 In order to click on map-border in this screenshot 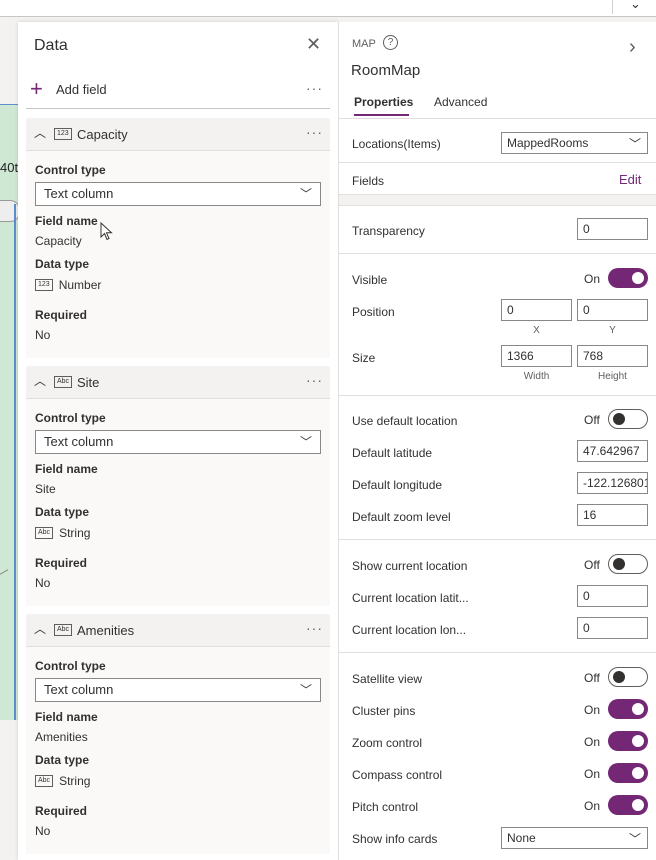, I will do `click(9, 104)`.